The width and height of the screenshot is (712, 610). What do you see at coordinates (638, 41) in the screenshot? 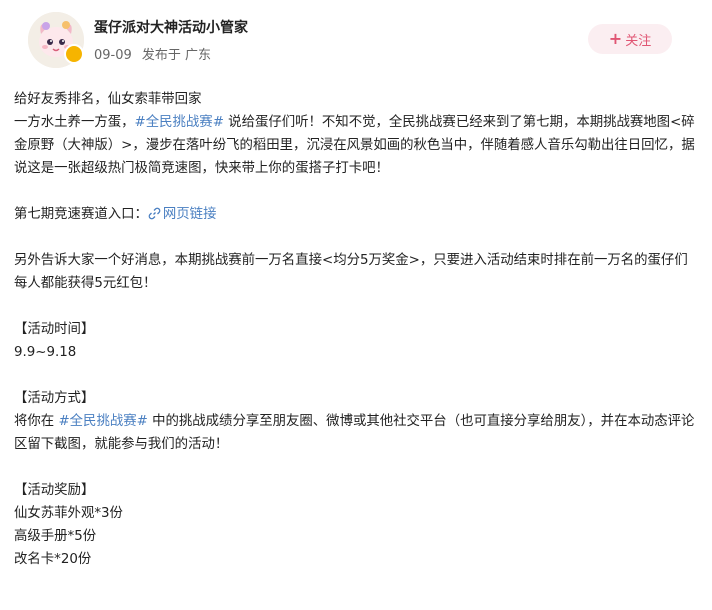
I see `follow-label: 关注` at bounding box center [638, 41].